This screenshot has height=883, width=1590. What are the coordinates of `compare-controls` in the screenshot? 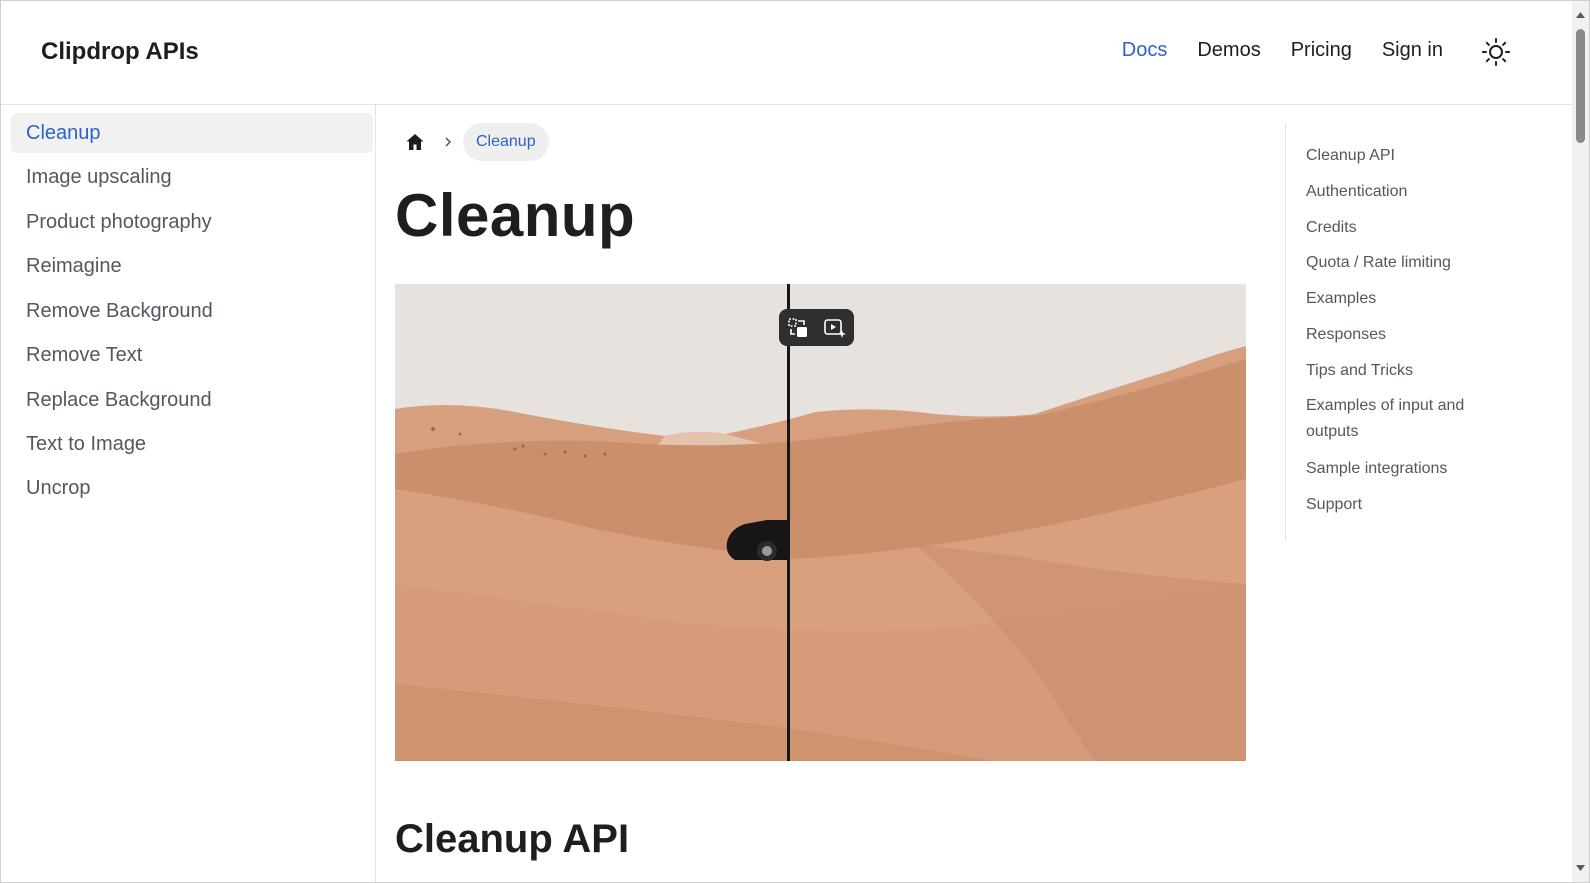 It's located at (816, 327).